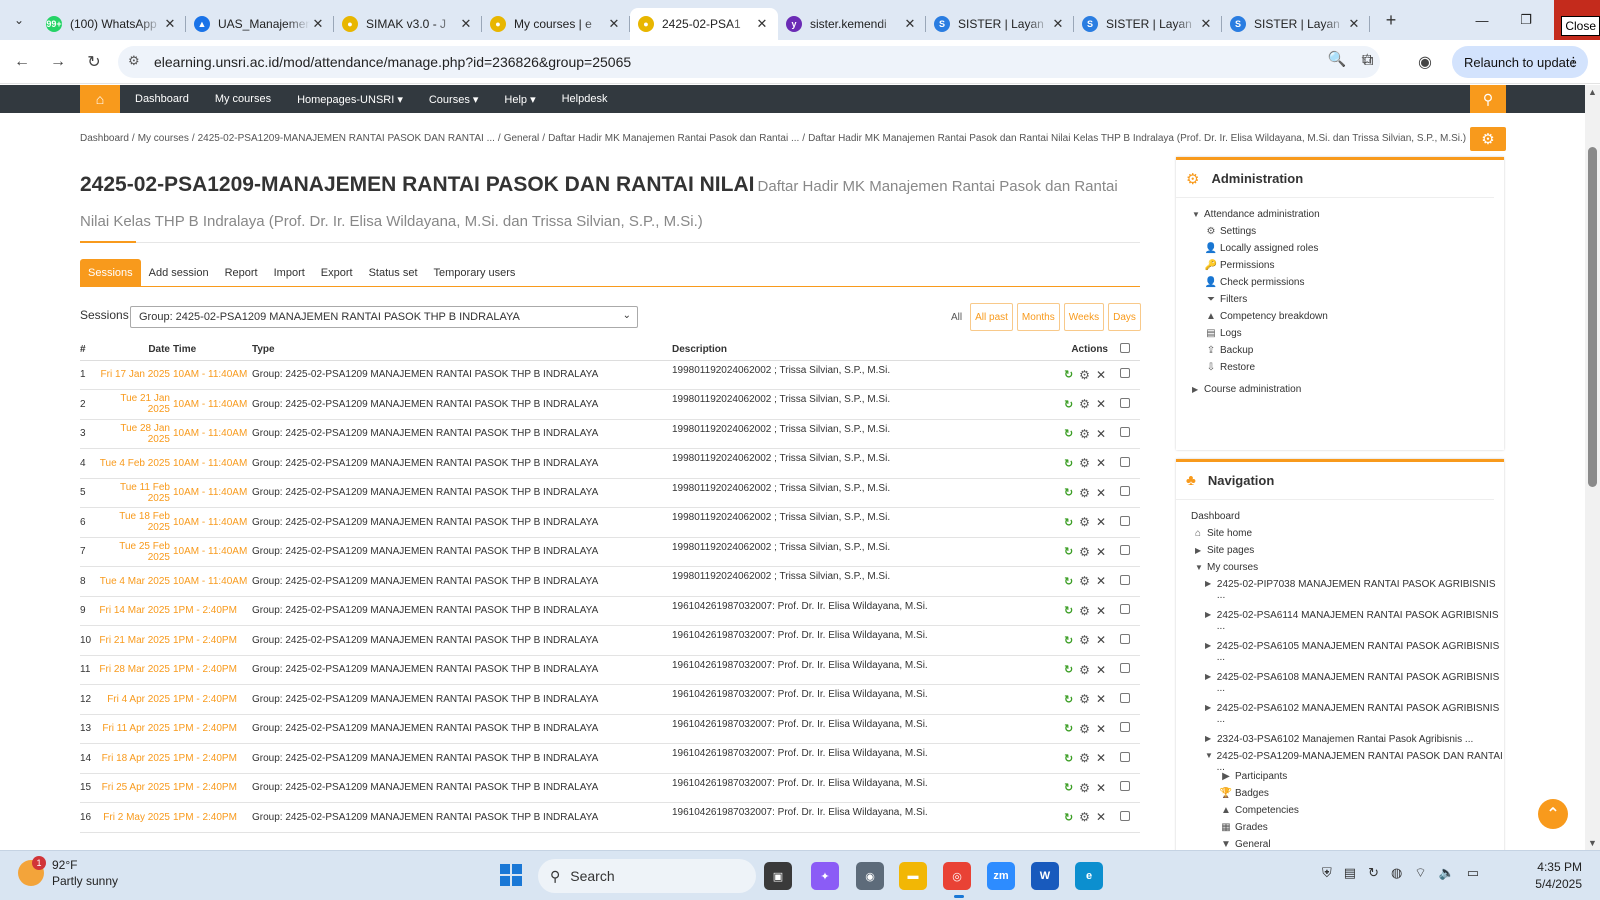 Image resolution: width=1600 pixels, height=900 pixels. What do you see at coordinates (135, 552) in the screenshot?
I see `session-date-link: Tue 25 Feb 2025` at bounding box center [135, 552].